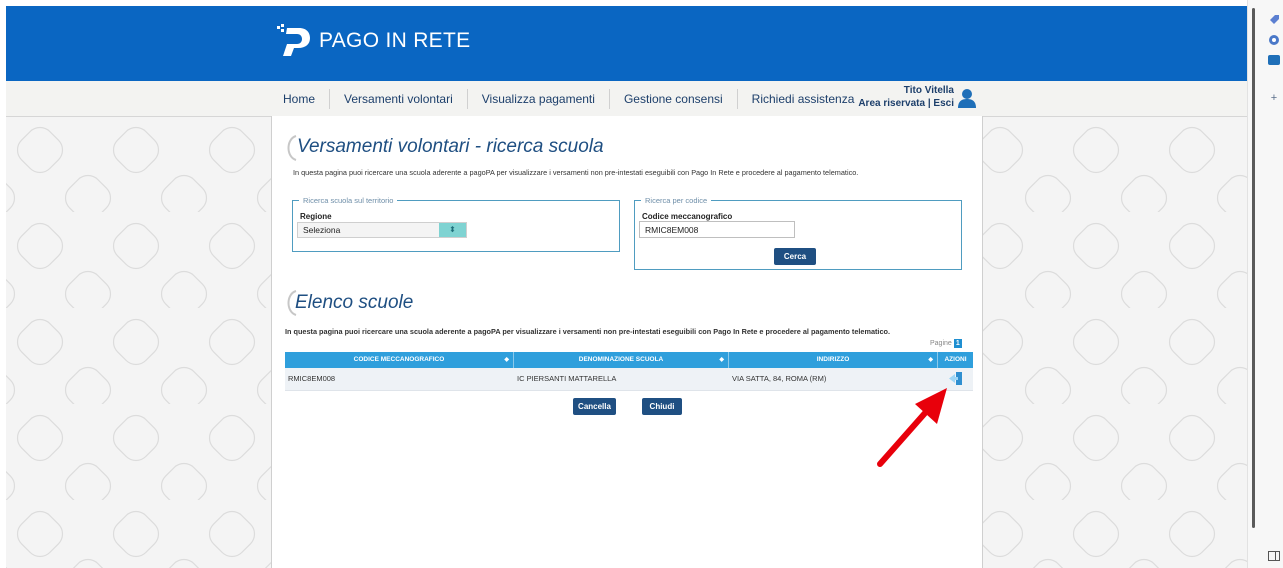 This screenshot has height=568, width=1283. I want to click on code-input, so click(717, 229).